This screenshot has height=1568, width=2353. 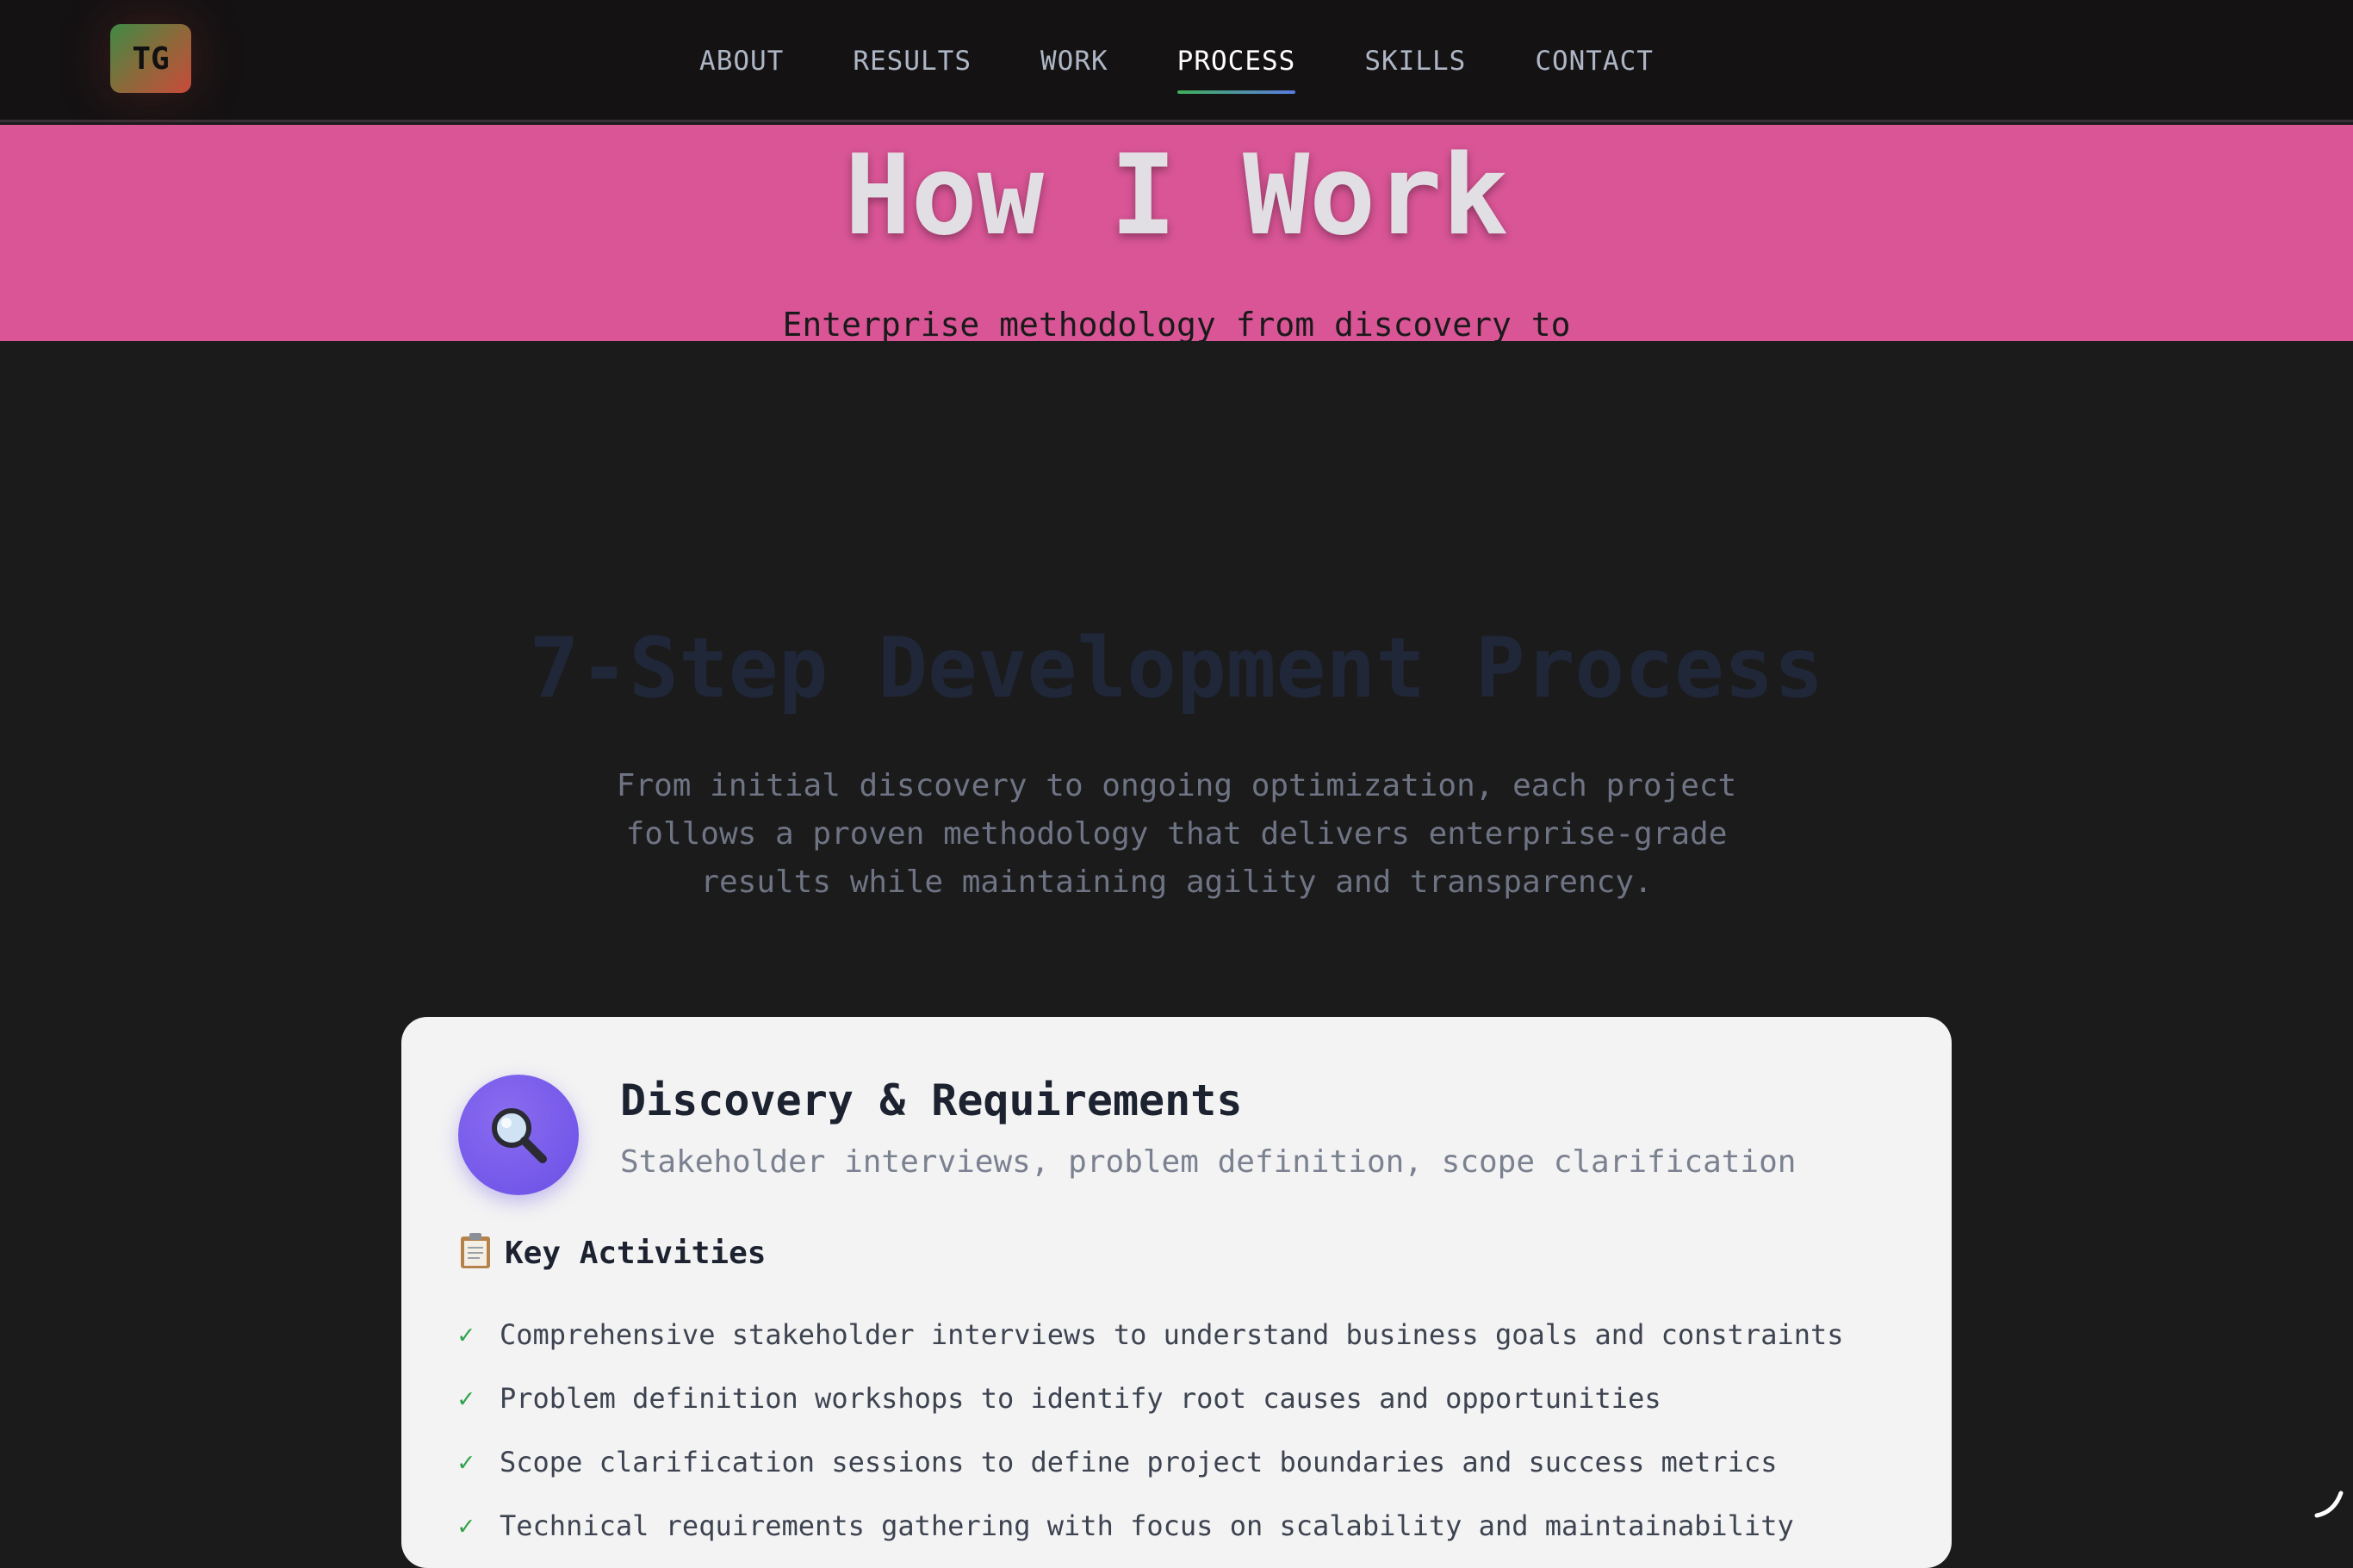 What do you see at coordinates (2328, 1503) in the screenshot?
I see `resize-handle-icon` at bounding box center [2328, 1503].